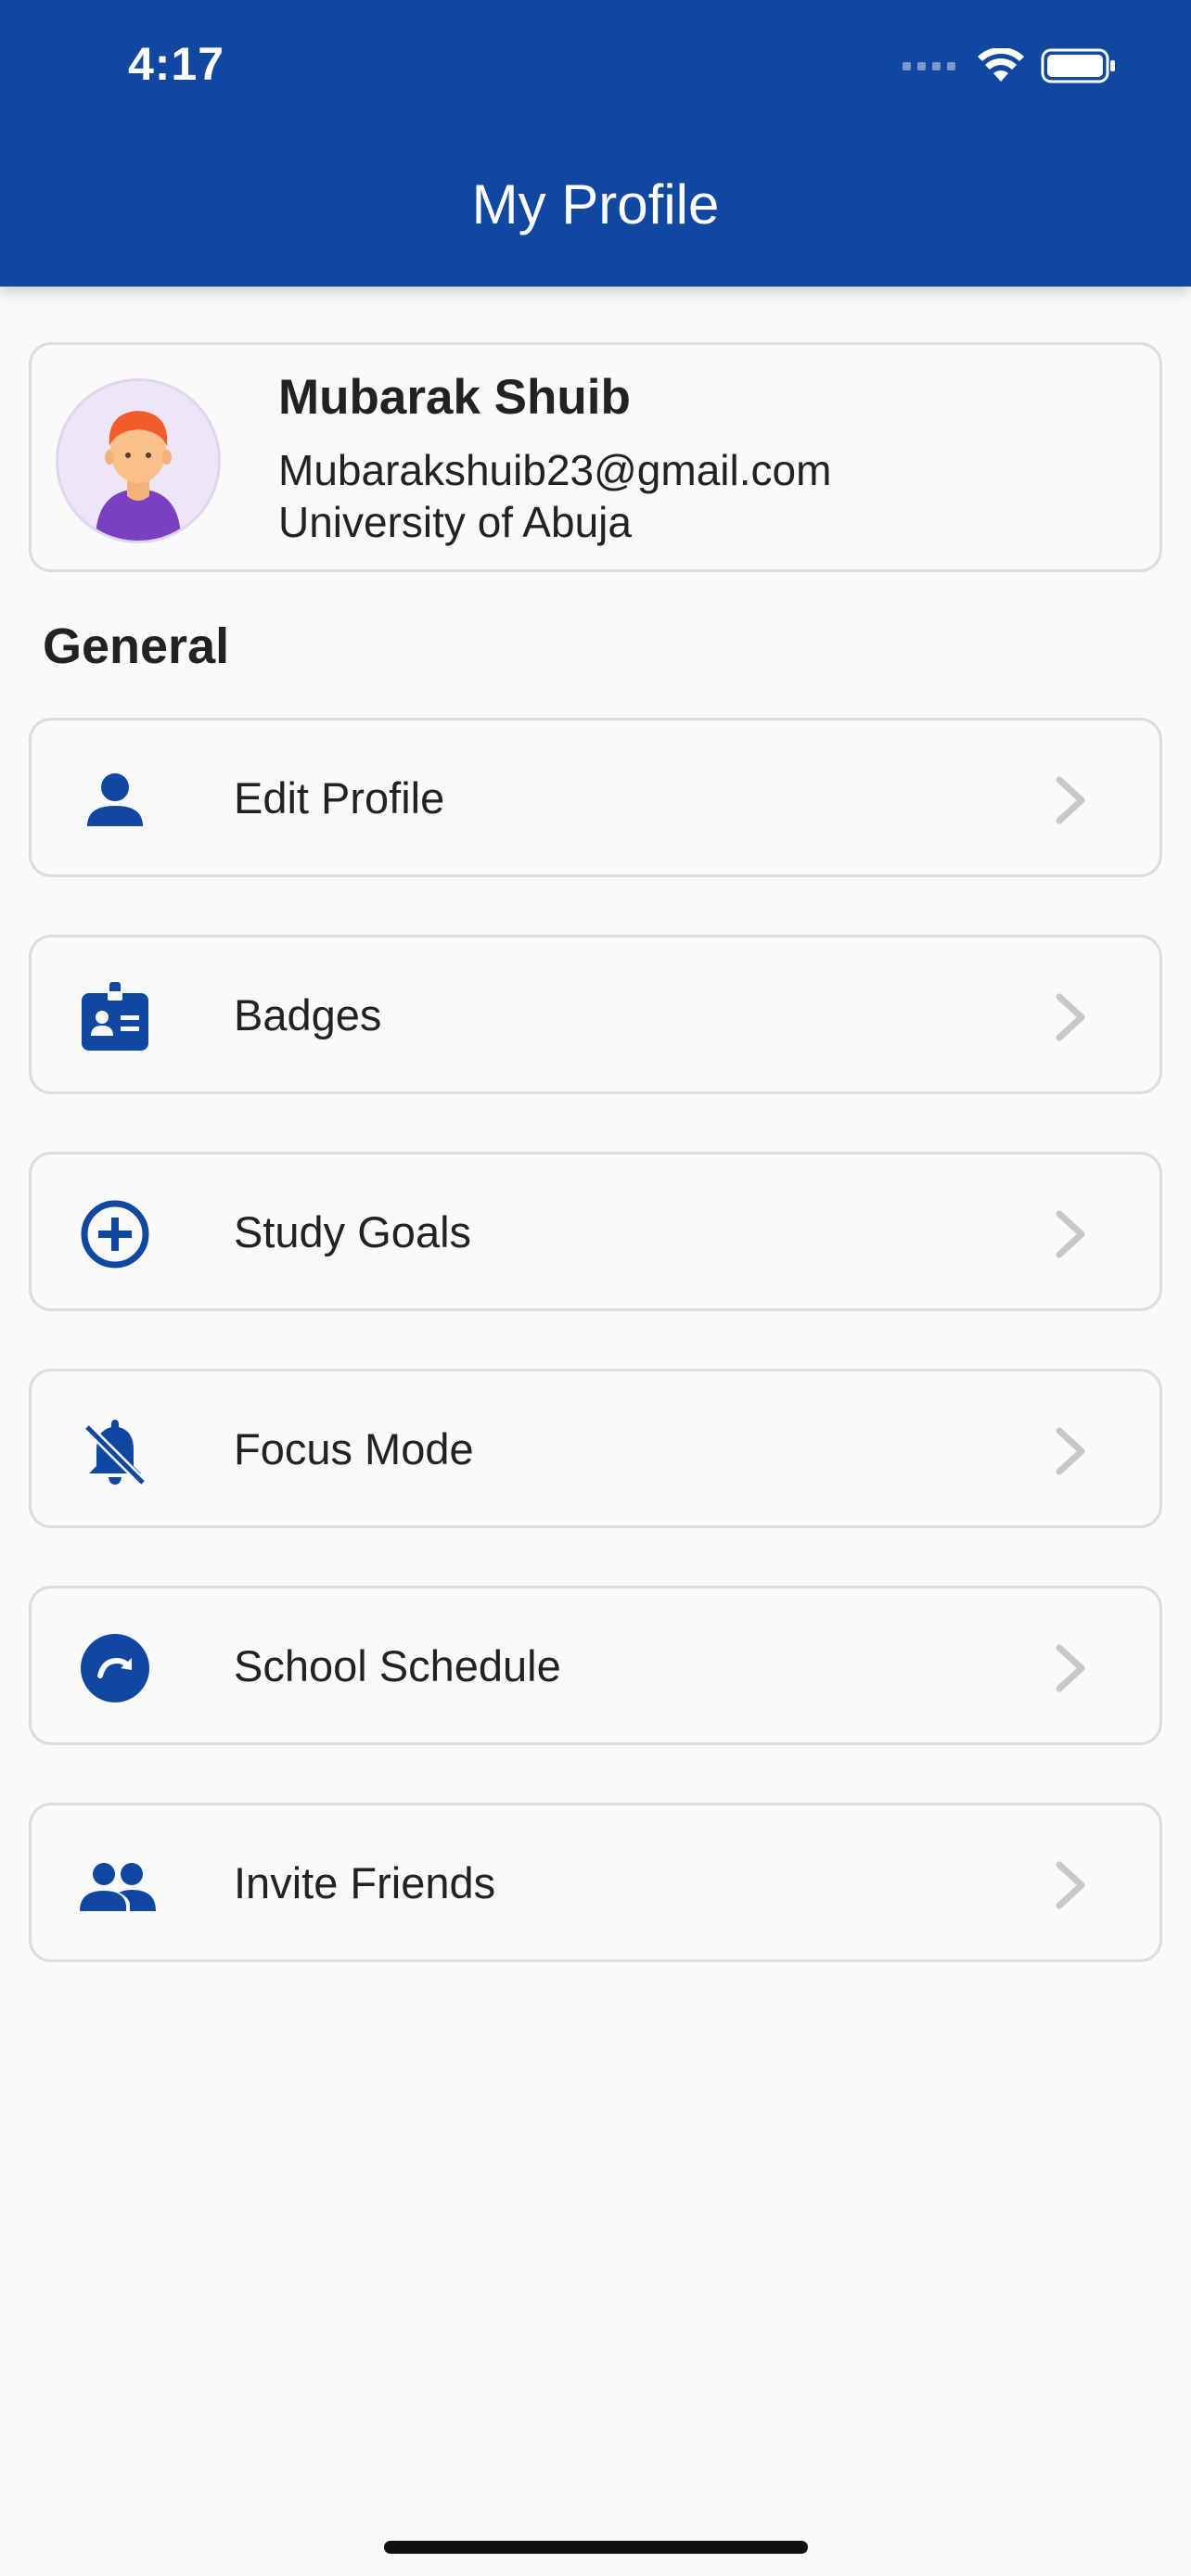 The width and height of the screenshot is (1191, 2576). I want to click on menu-item-badges: Badges, so click(595, 1015).